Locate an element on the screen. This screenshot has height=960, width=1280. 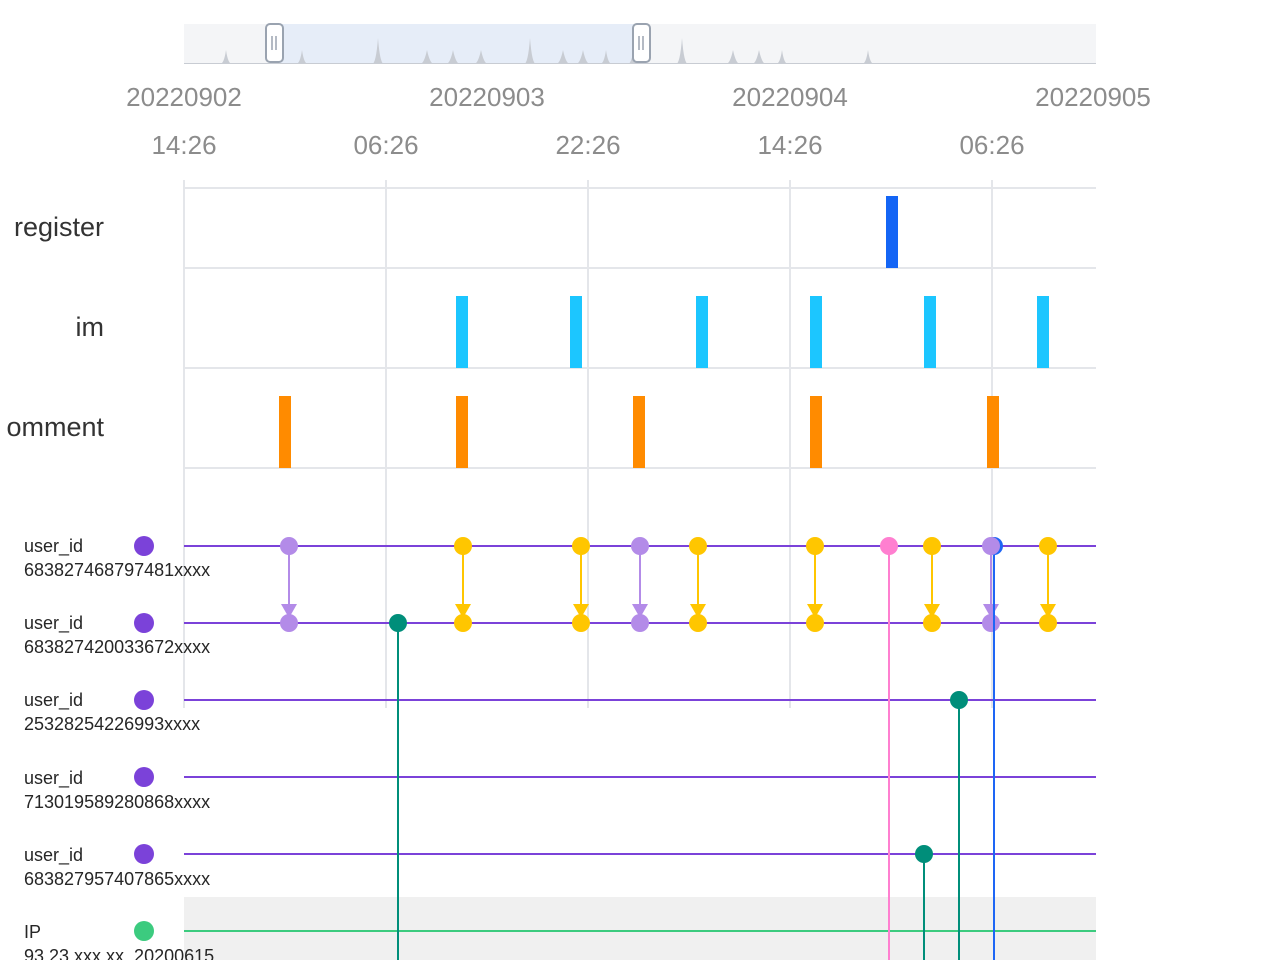
entity-label: user_id 25328254226993xxxx is located at coordinates (112, 712).